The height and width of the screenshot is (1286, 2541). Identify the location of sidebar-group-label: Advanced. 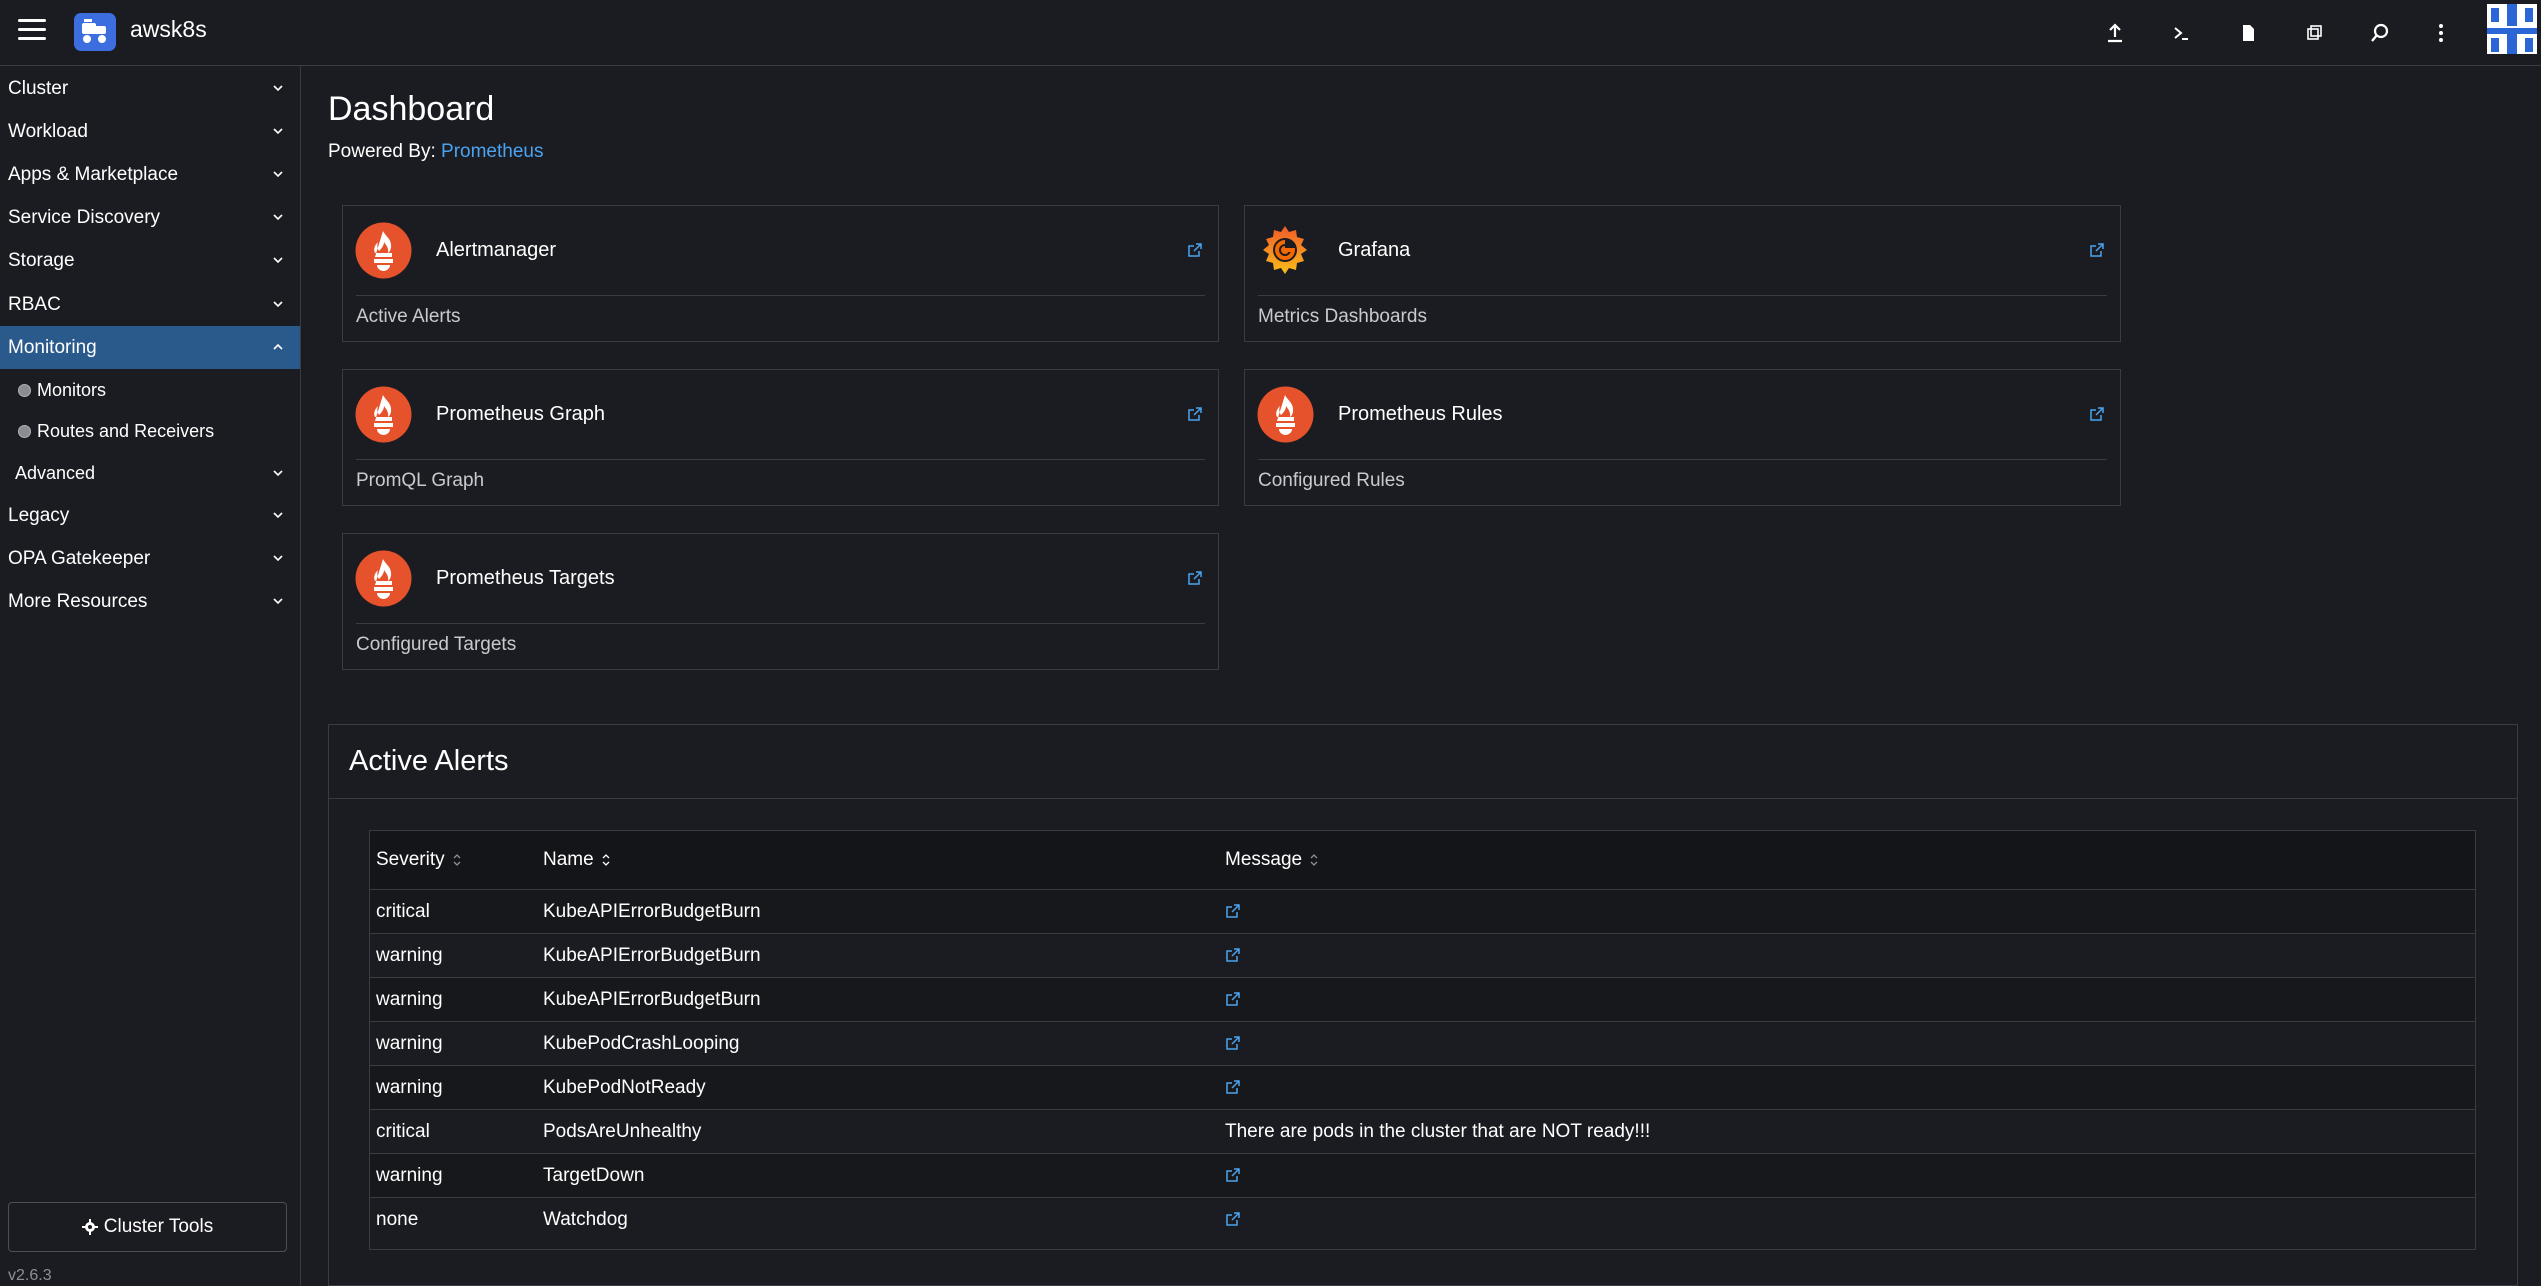
(55, 473).